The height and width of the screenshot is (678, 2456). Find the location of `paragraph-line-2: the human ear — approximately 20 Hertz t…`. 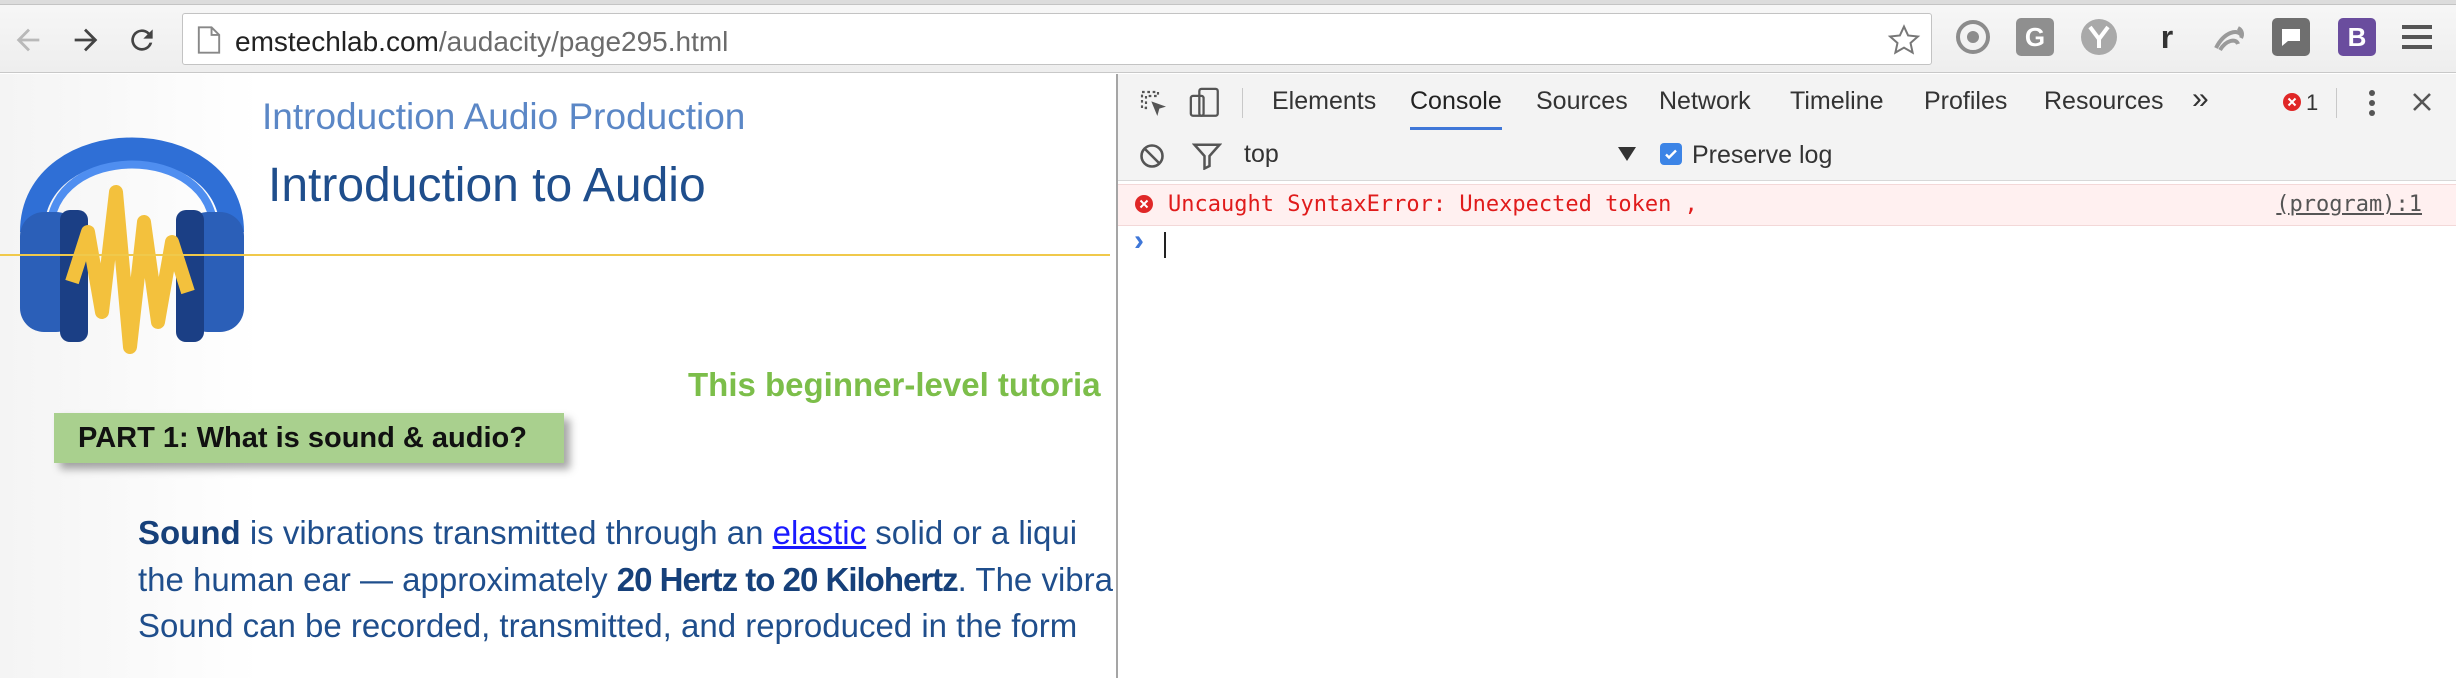

paragraph-line-2: the human ear — approximately 20 Hertz t… is located at coordinates (625, 579).